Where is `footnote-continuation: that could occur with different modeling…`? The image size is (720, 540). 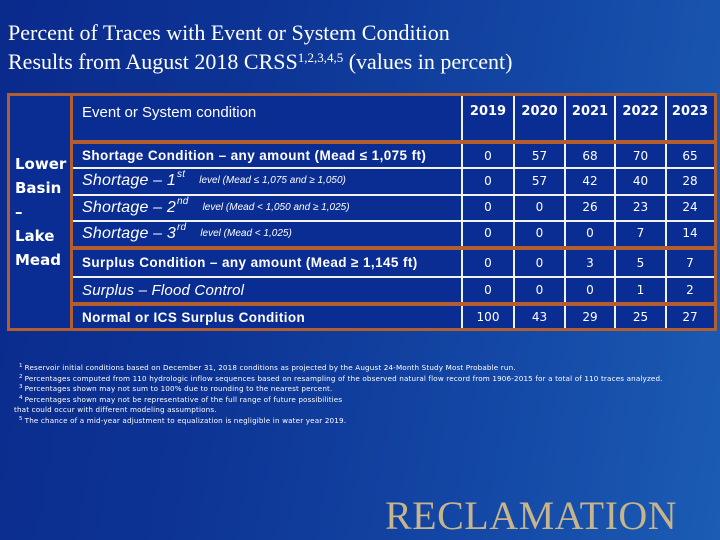
footnote-continuation: that could occur with different modeling… is located at coordinates (361, 410).